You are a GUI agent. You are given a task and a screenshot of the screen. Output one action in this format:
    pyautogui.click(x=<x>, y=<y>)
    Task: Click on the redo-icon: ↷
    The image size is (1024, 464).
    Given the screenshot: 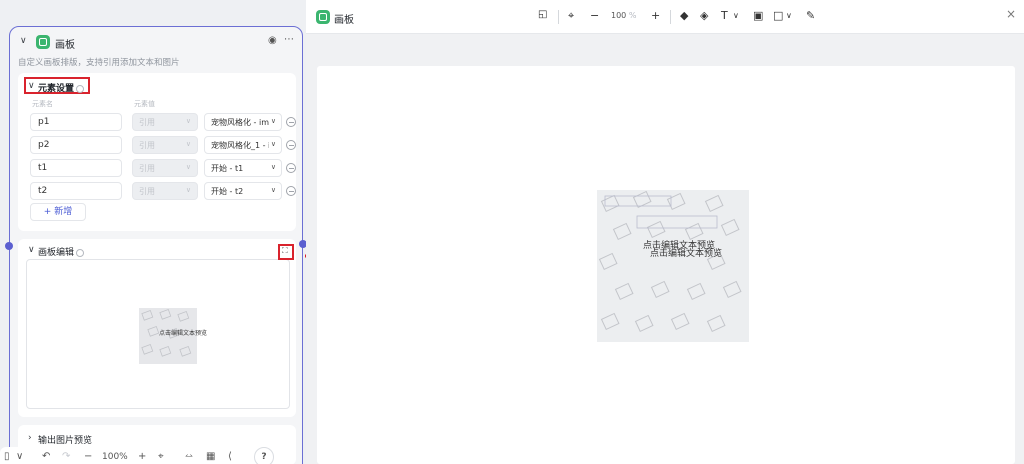 What is the action you would take?
    pyautogui.click(x=66, y=456)
    